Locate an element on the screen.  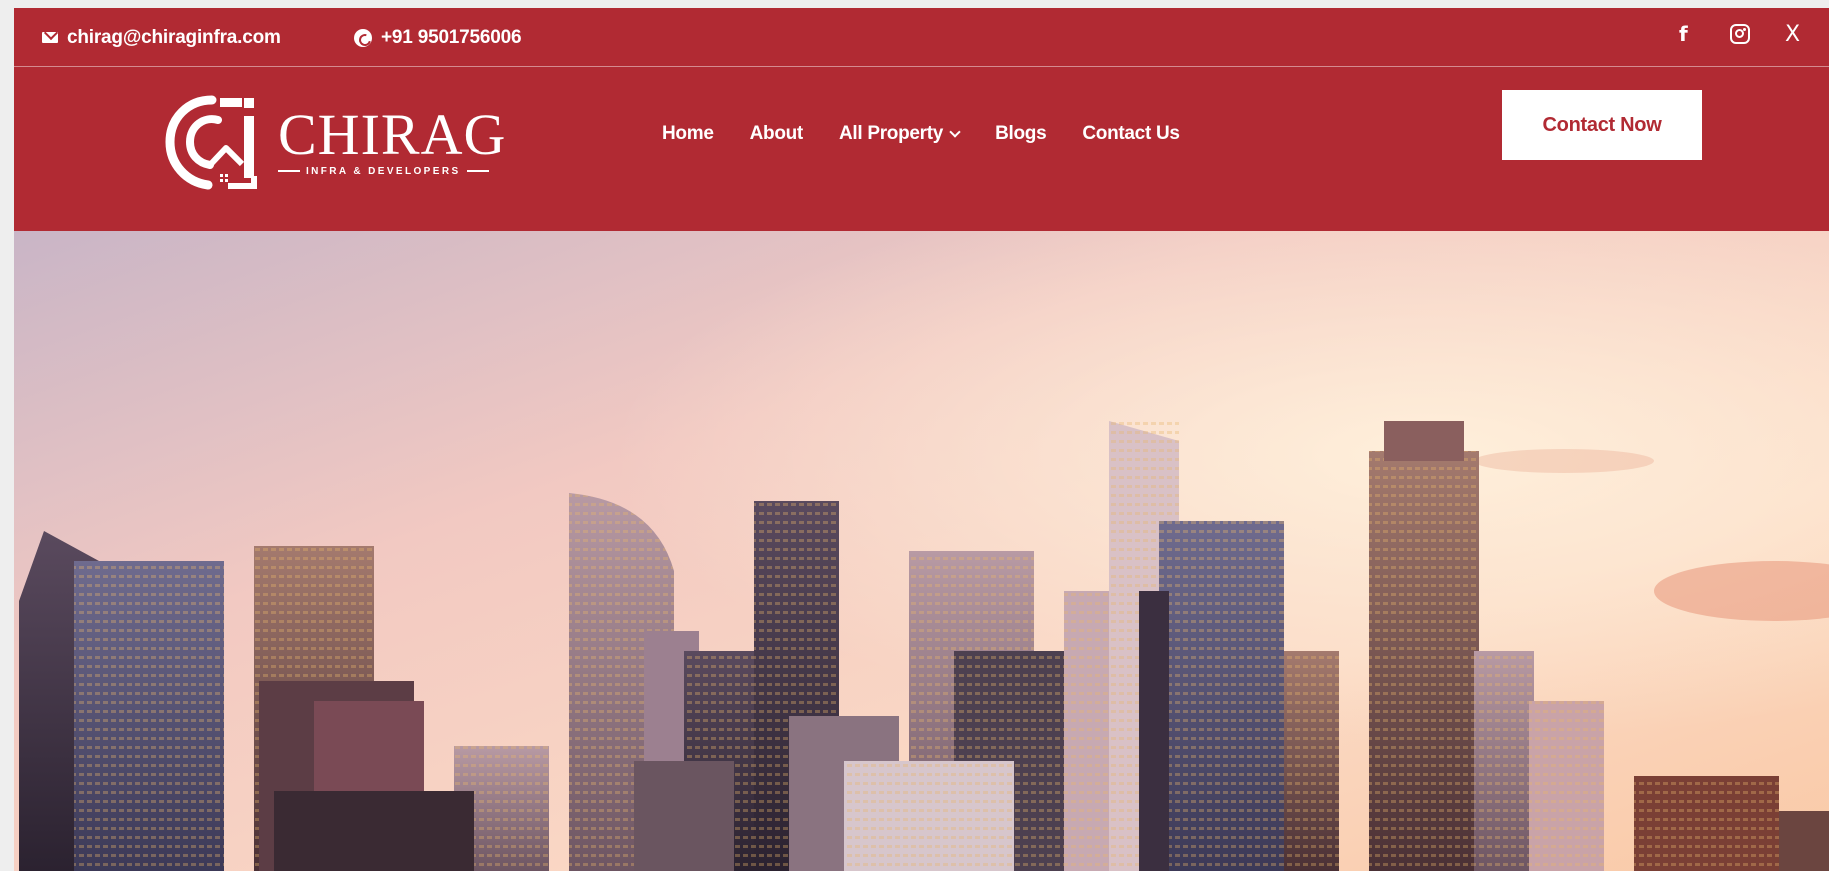
x-icon: X is located at coordinates (1792, 34).